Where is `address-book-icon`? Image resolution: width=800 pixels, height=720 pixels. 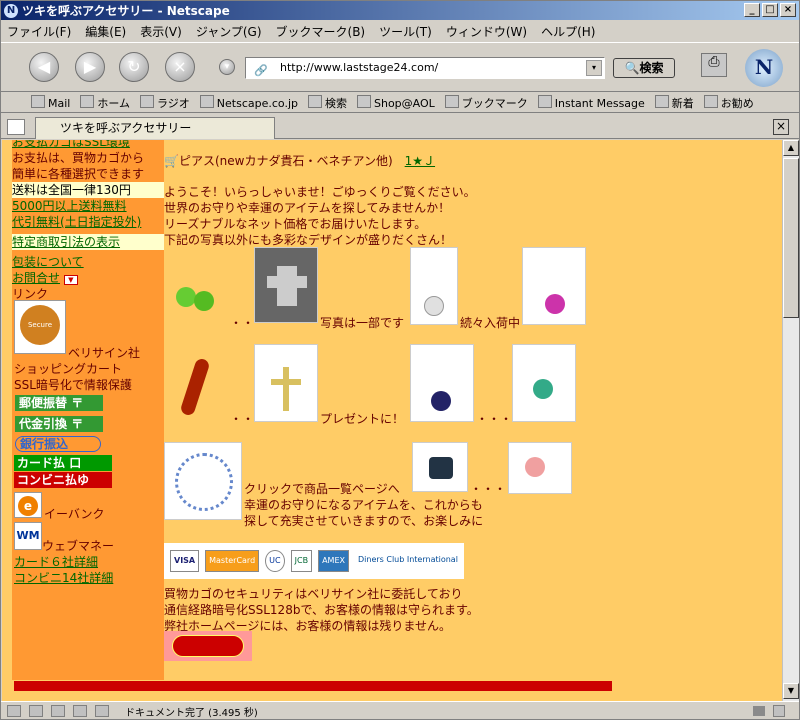
address-book-icon is located at coordinates (102, 711).